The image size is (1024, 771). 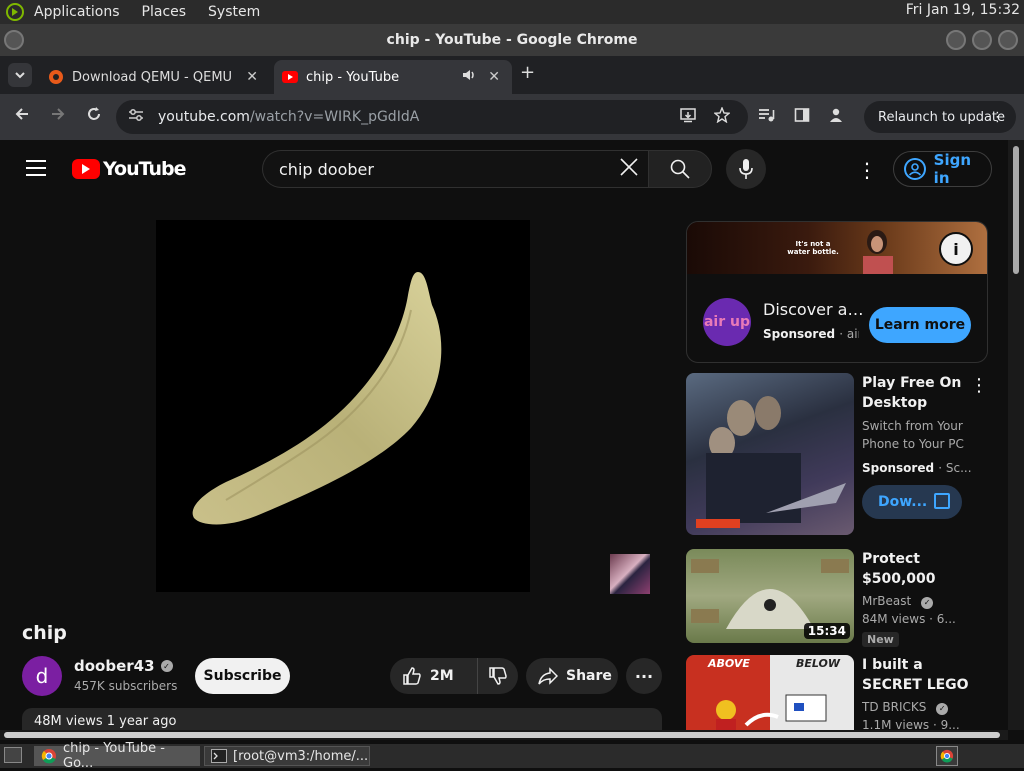 What do you see at coordinates (432, 117) in the screenshot?
I see `address-bar: youtube.com/watch?v=WIRK_pGdIdA` at bounding box center [432, 117].